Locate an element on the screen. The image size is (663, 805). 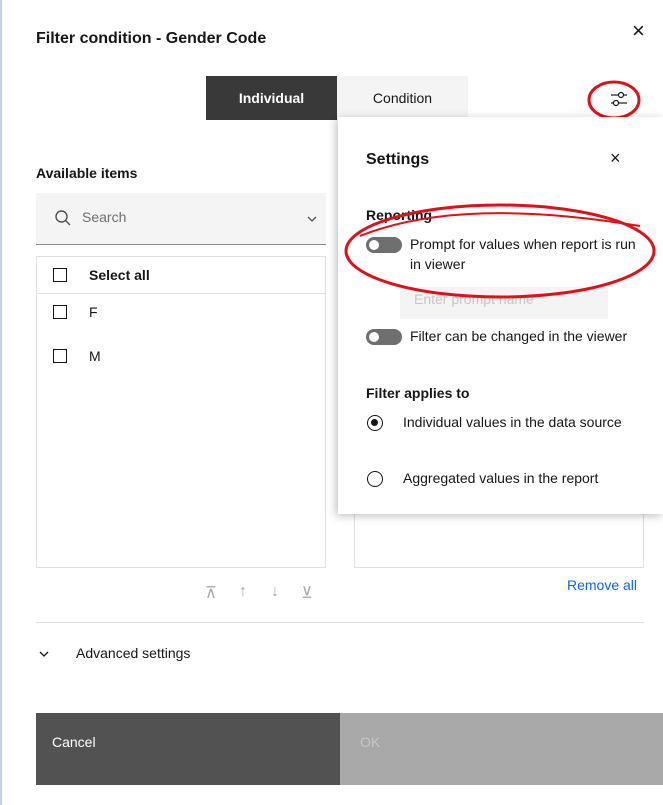
item-label: M is located at coordinates (95, 356).